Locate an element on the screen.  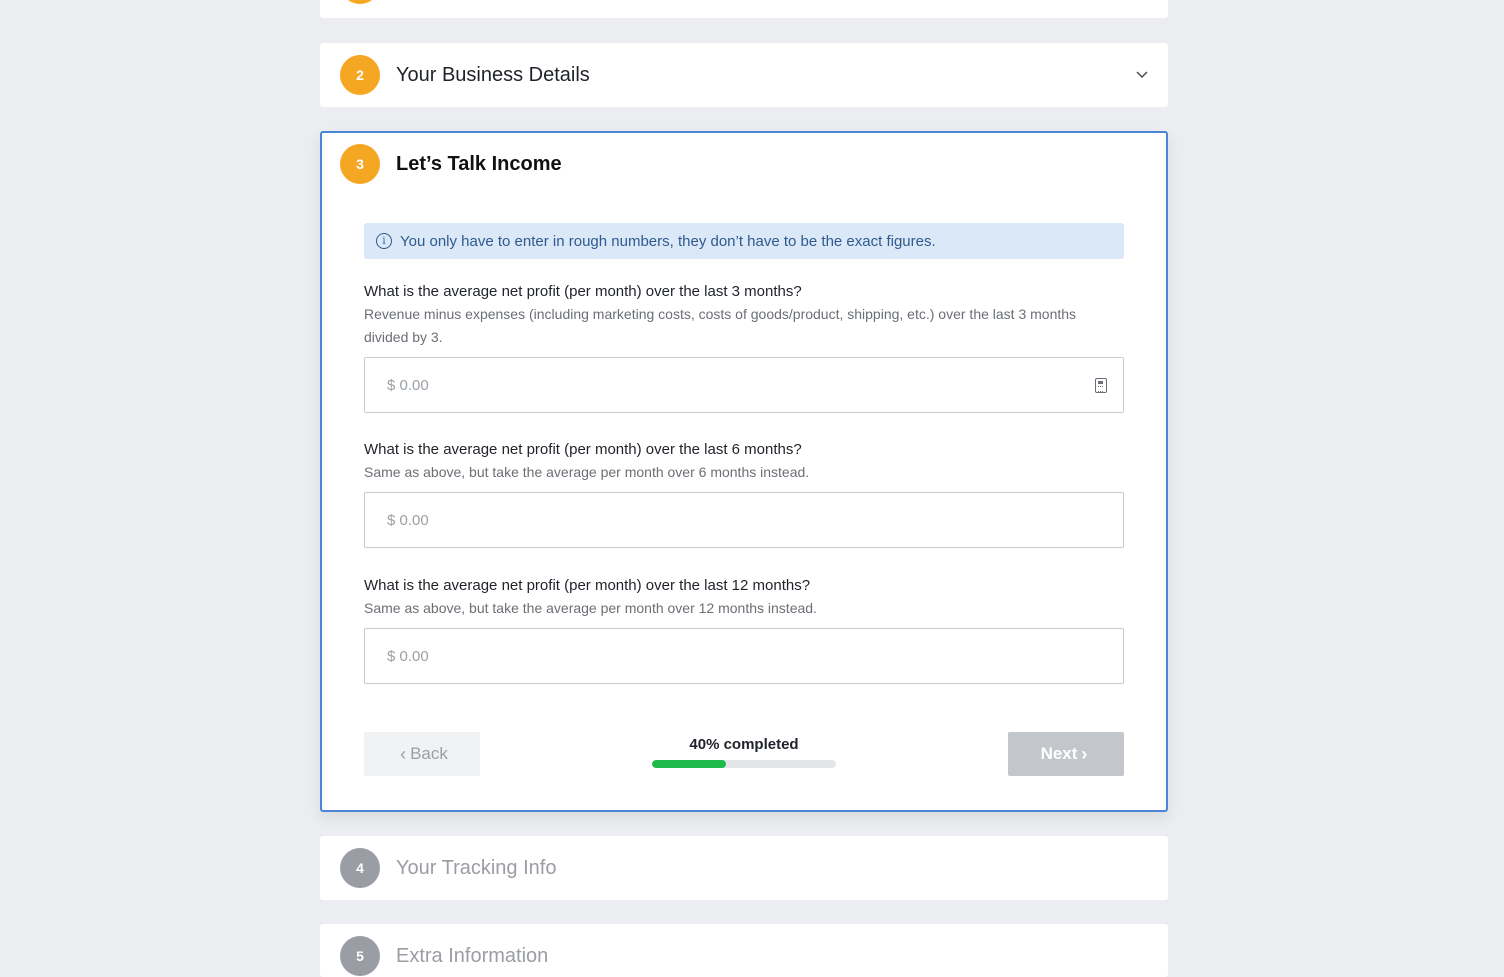
step-4-title: Your Tracking Info is located at coordinates (476, 867).